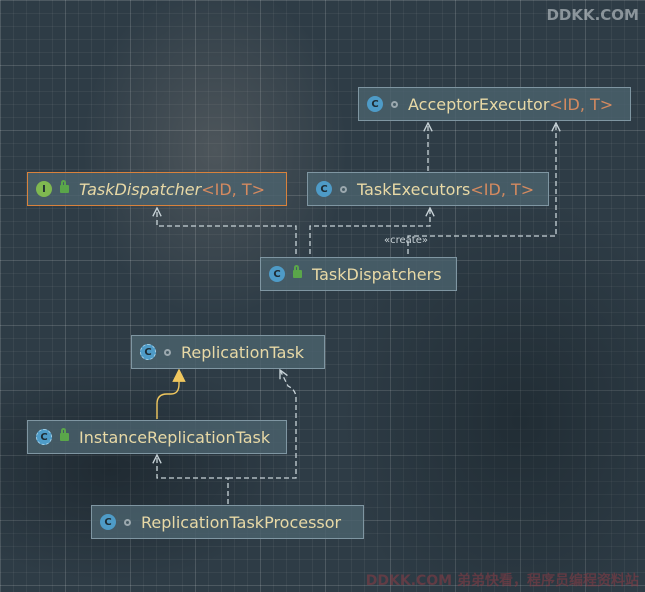 The height and width of the screenshot is (592, 645). What do you see at coordinates (406, 240) in the screenshot?
I see `create-stereotype-label: «create»` at bounding box center [406, 240].